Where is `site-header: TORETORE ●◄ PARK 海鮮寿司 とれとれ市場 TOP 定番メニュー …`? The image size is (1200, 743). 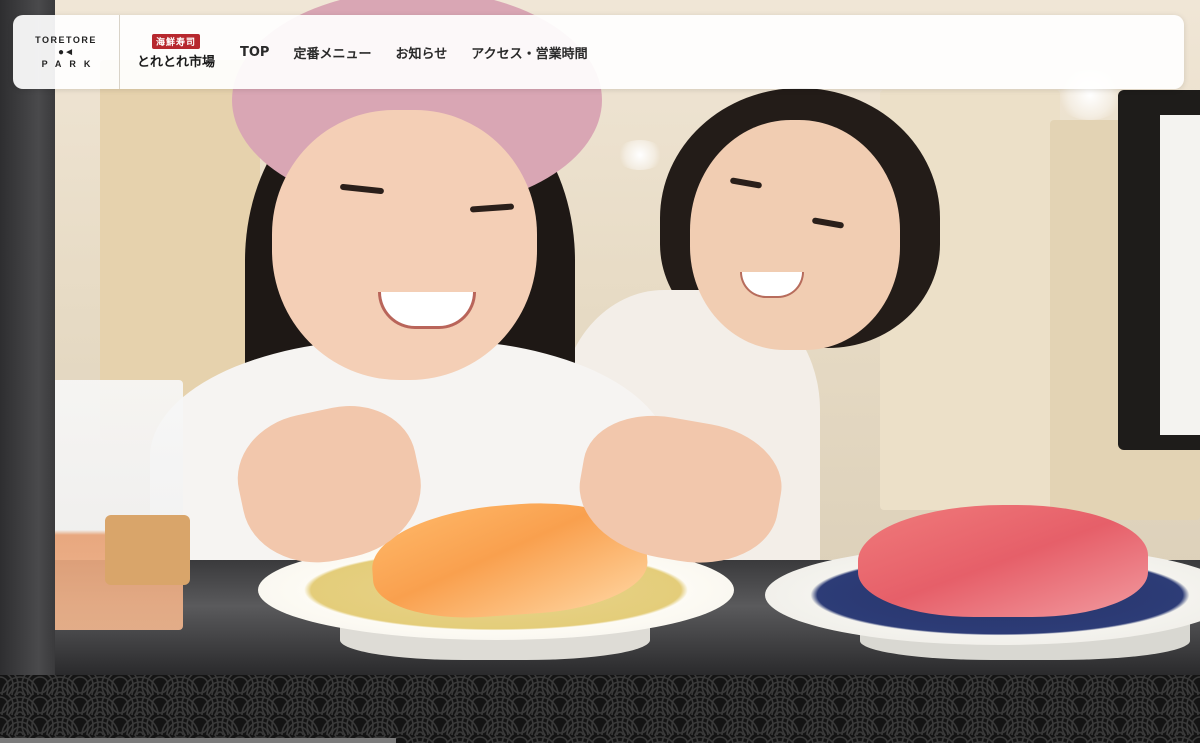
site-header: TORETORE ●◄ PARK 海鮮寿司 とれとれ市場 TOP 定番メニュー … is located at coordinates (598, 52).